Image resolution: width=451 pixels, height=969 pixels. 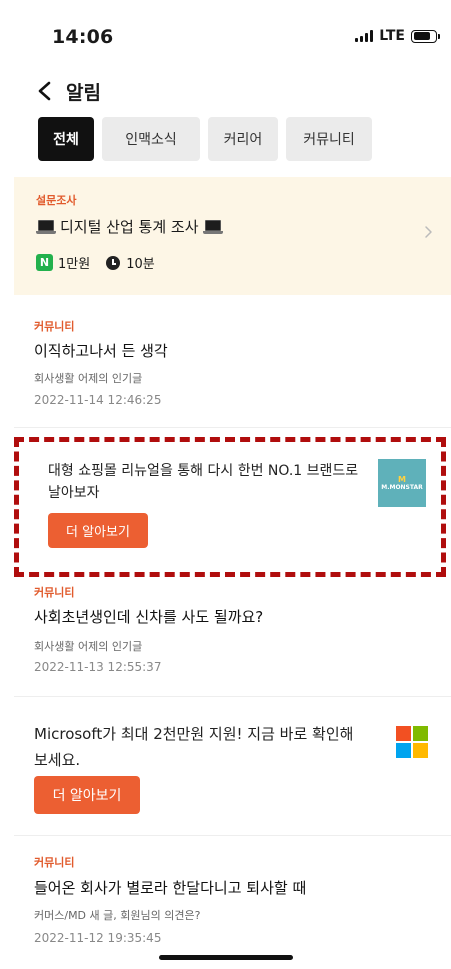 I want to click on ad-text-line: 날아보자, so click(x=74, y=493).